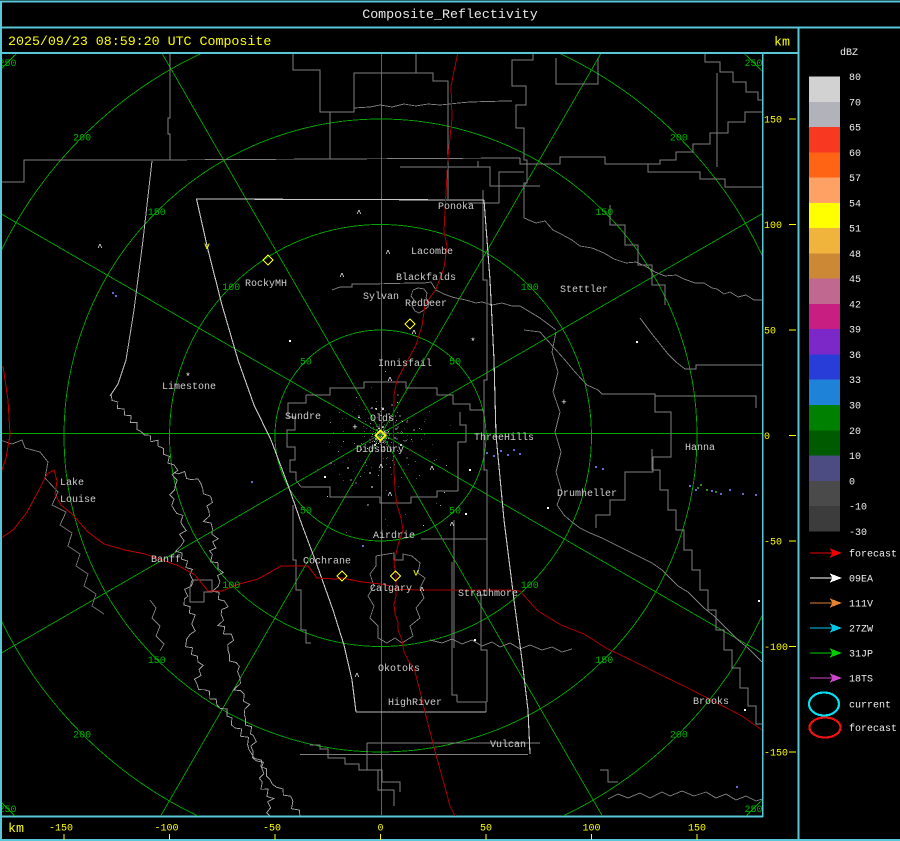 This screenshot has width=900, height=841. I want to click on svg-text: 09EA, so click(861, 580).